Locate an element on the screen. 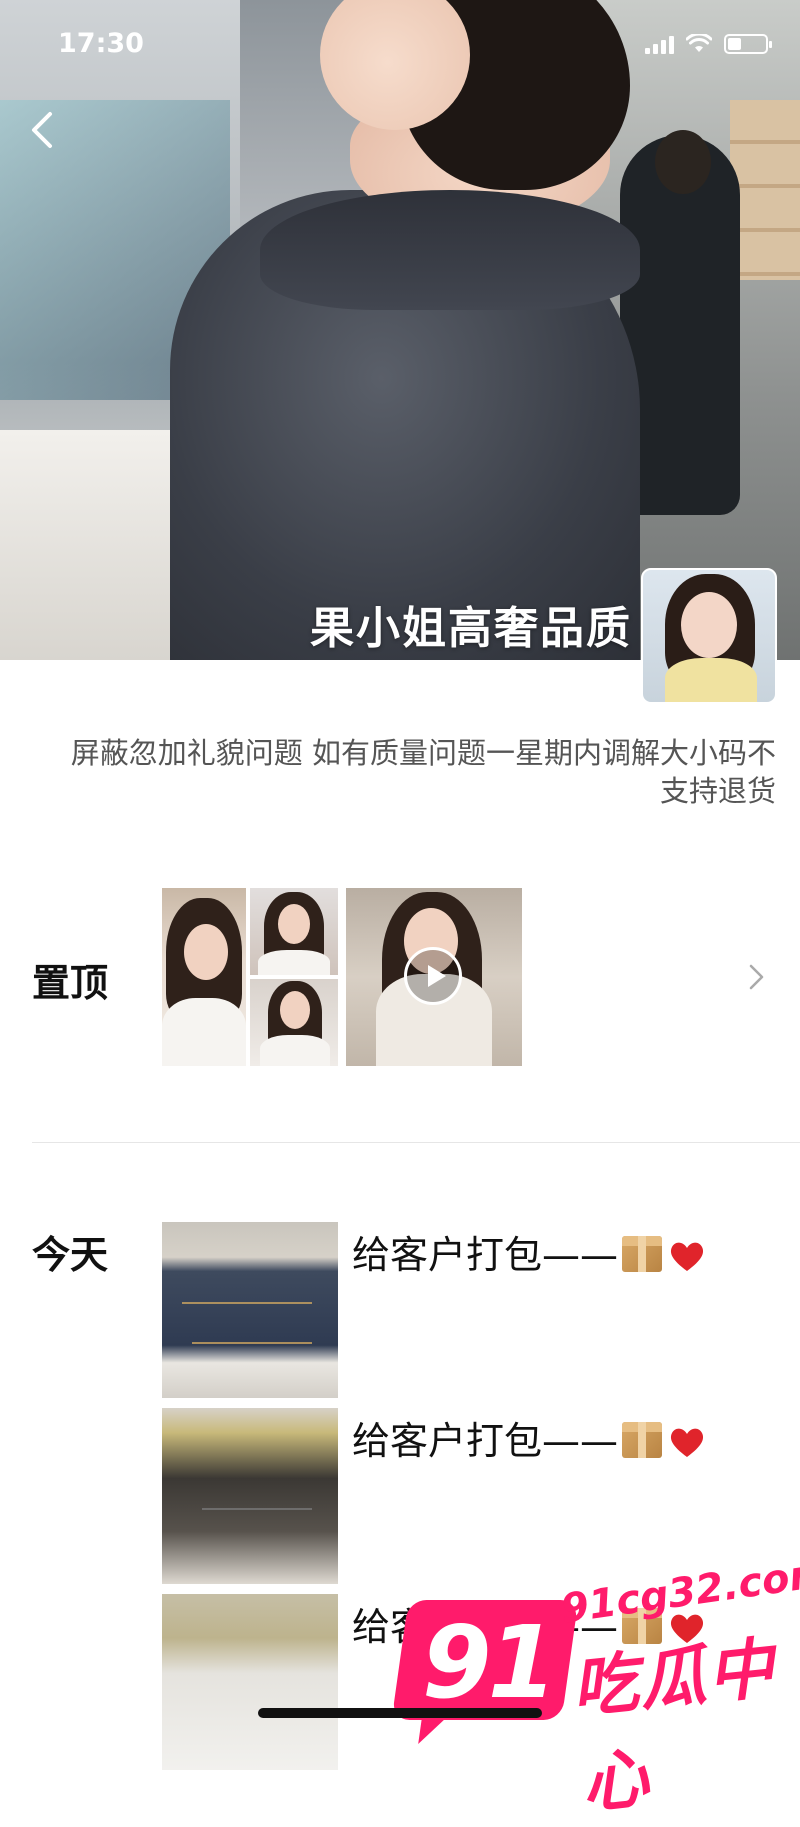  cover-title: 果小姐高奢品质 is located at coordinates (471, 628).